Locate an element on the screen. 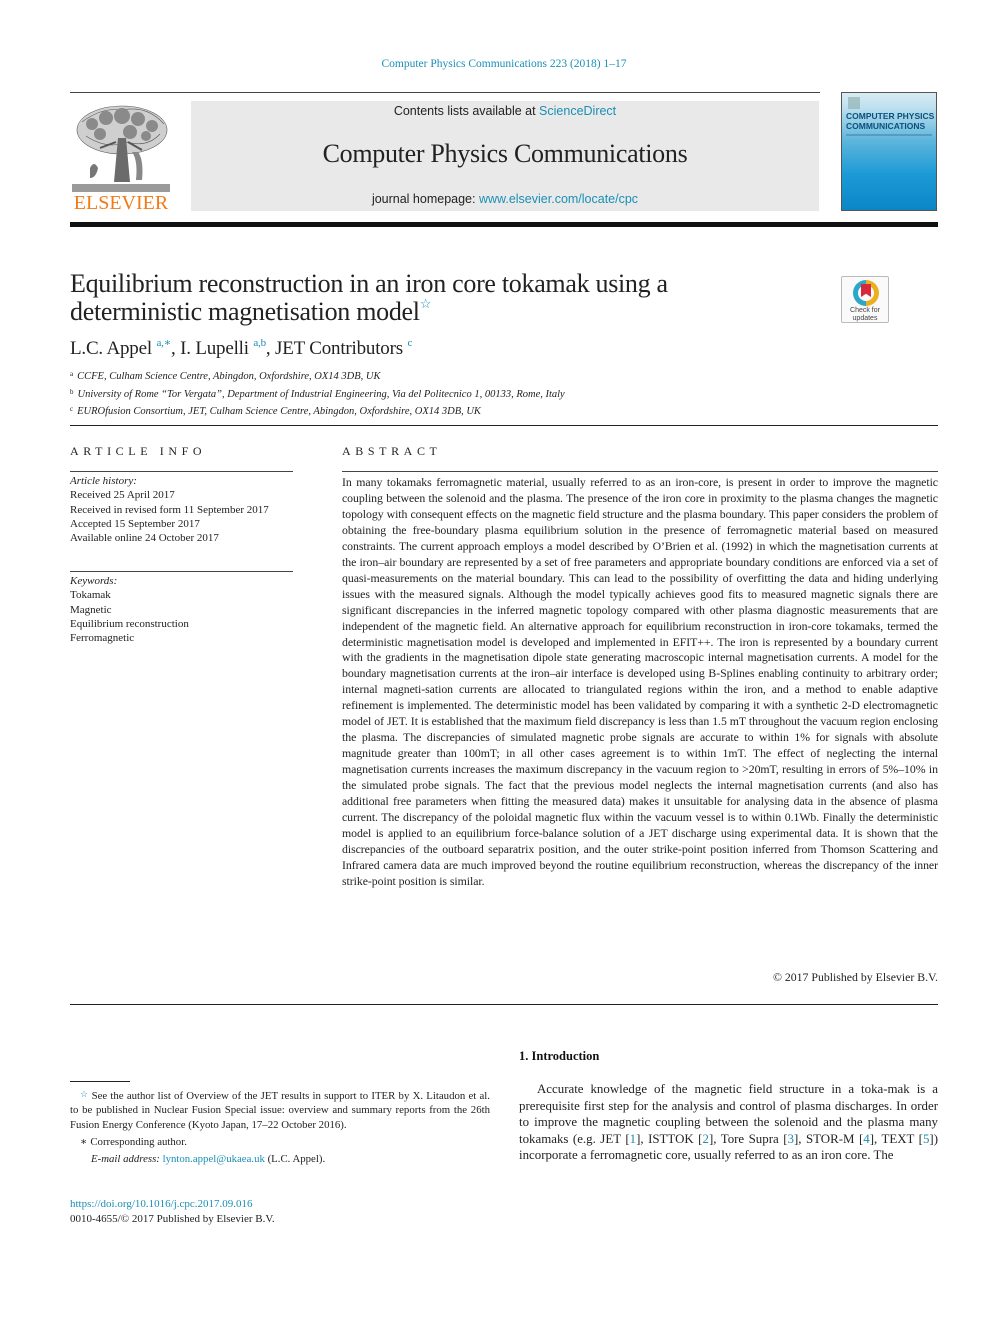 The image size is (992, 1323). intro-text-run: ], STOR-M [ is located at coordinates (828, 1138).